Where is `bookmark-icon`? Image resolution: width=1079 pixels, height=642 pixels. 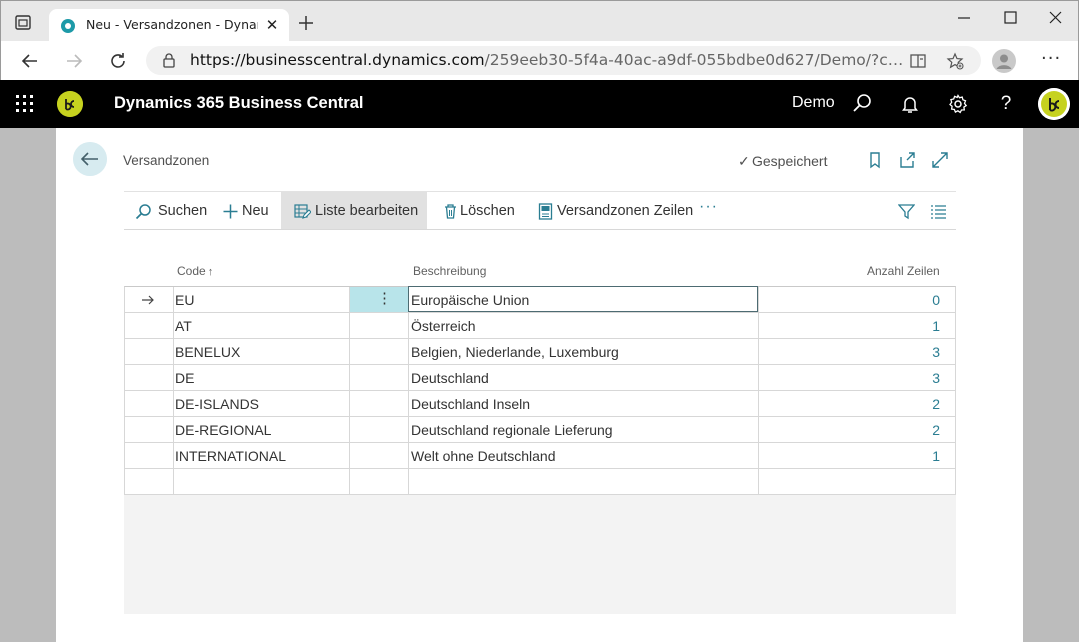
bookmark-icon is located at coordinates (875, 160).